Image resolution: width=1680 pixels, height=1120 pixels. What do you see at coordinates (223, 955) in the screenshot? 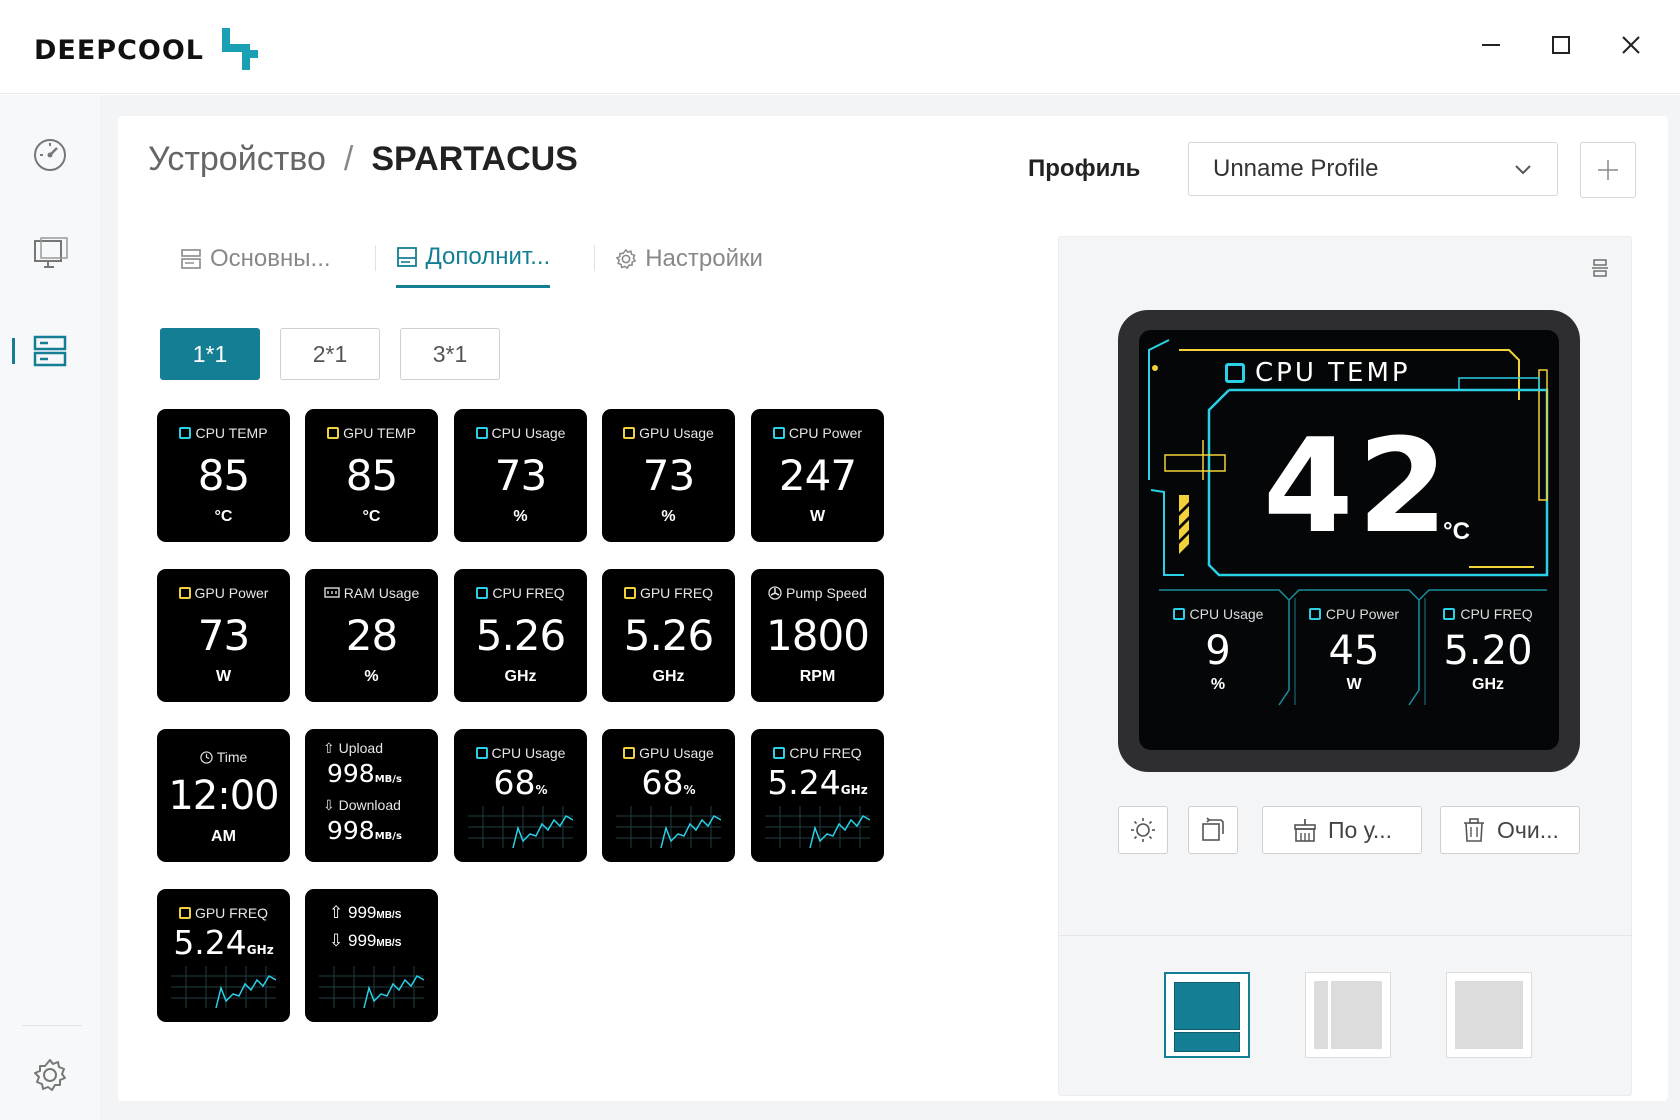
I see `widget-gpu-freq-graph: GPU FREQ 5.24GHz` at bounding box center [223, 955].